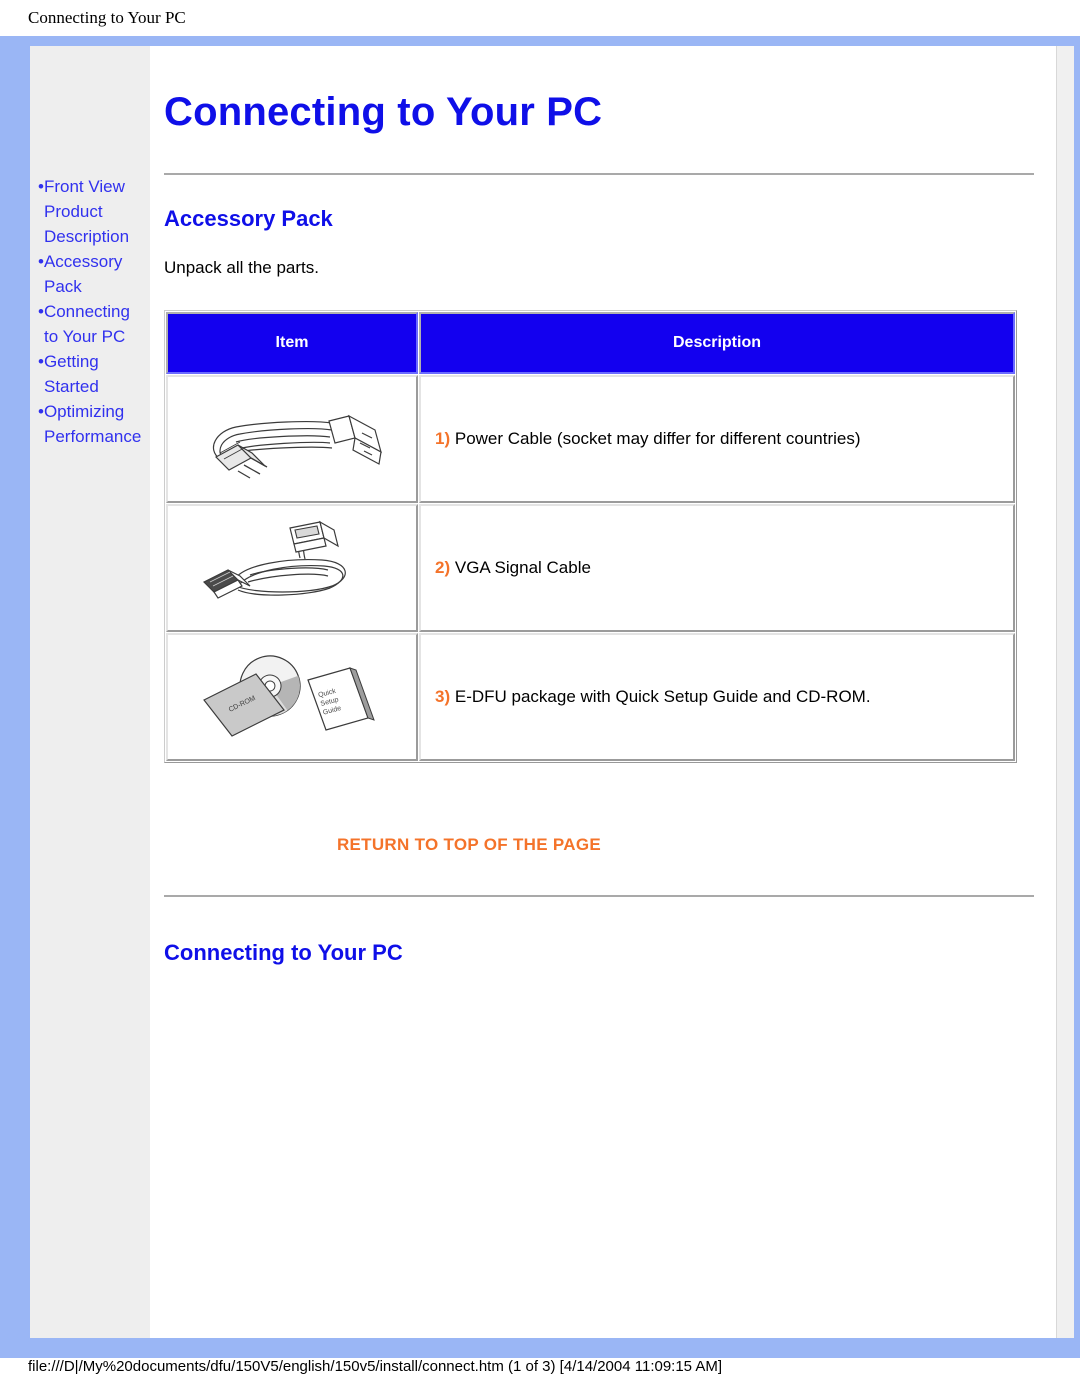  I want to click on sidebar-item-connecting-to-your-pc: •Connecting to Your PC, so click(91, 324).